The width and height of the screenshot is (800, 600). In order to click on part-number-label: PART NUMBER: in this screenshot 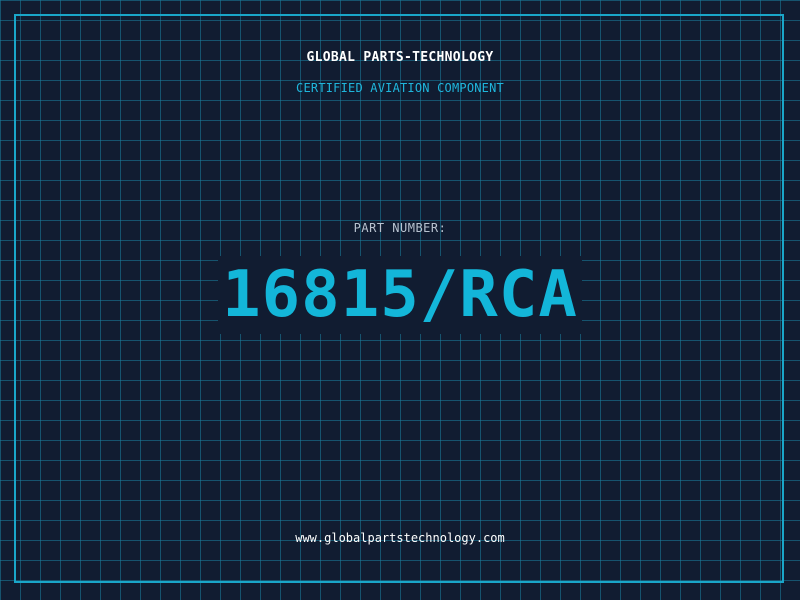, I will do `click(400, 228)`.